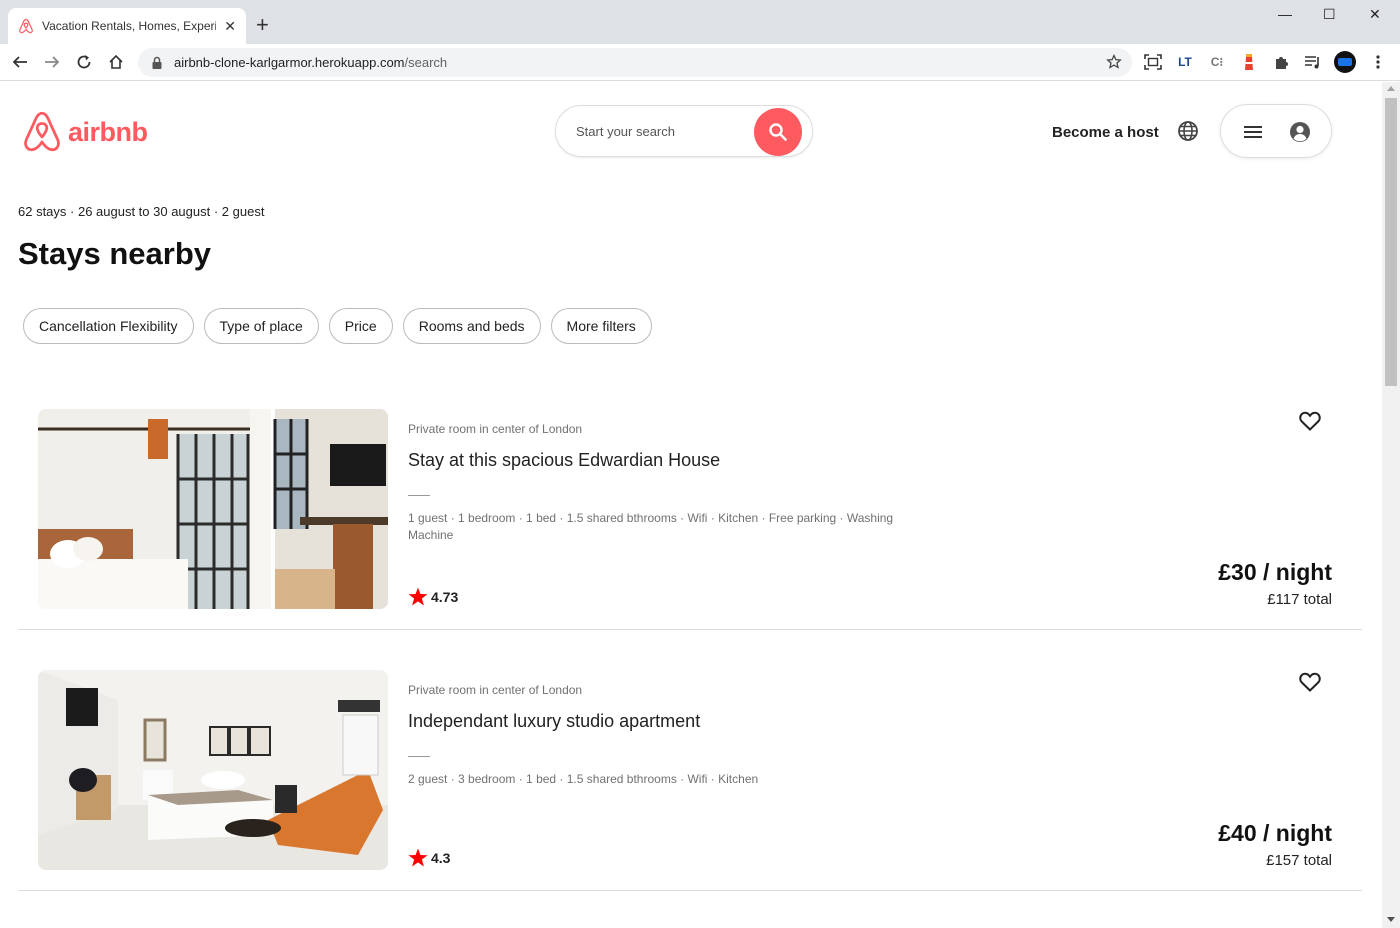 This screenshot has width=1400, height=928. What do you see at coordinates (1345, 62) in the screenshot?
I see `profile-avatar-icon` at bounding box center [1345, 62].